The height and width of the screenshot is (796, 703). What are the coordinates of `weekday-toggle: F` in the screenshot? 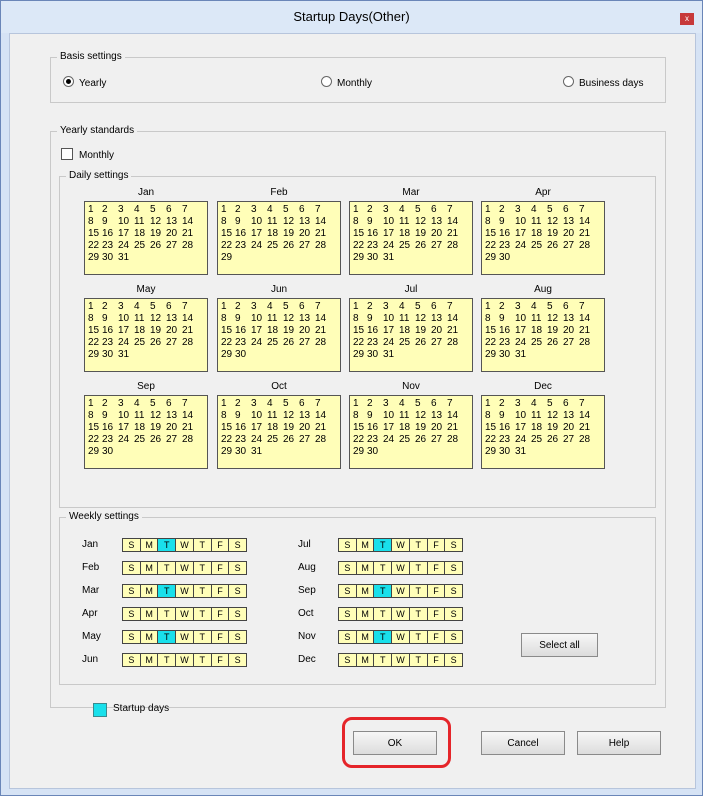 It's located at (436, 660).